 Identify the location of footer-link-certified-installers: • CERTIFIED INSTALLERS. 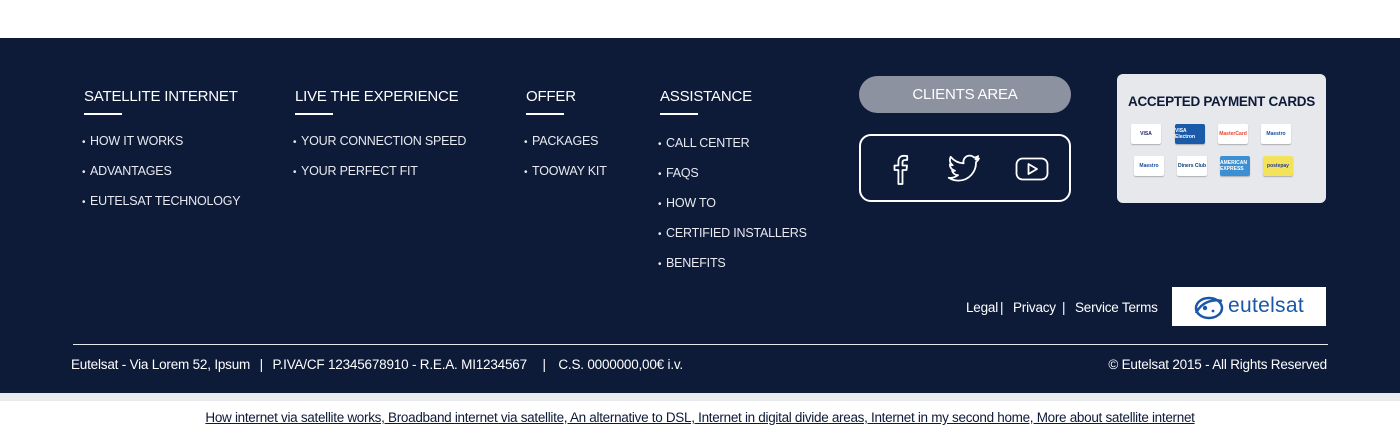
(732, 233).